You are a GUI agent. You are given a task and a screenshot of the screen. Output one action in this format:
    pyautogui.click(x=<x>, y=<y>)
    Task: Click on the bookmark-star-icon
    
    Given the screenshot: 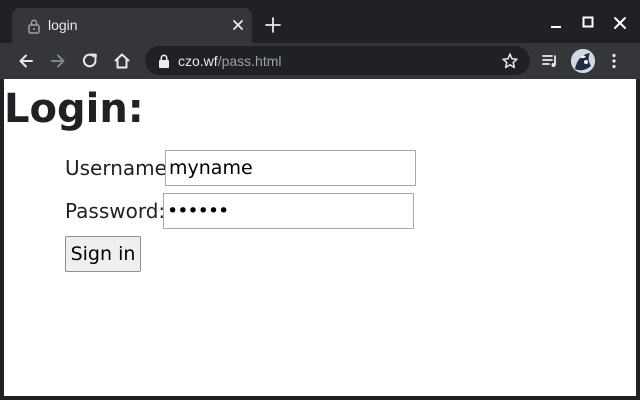 What is the action you would take?
    pyautogui.click(x=510, y=61)
    